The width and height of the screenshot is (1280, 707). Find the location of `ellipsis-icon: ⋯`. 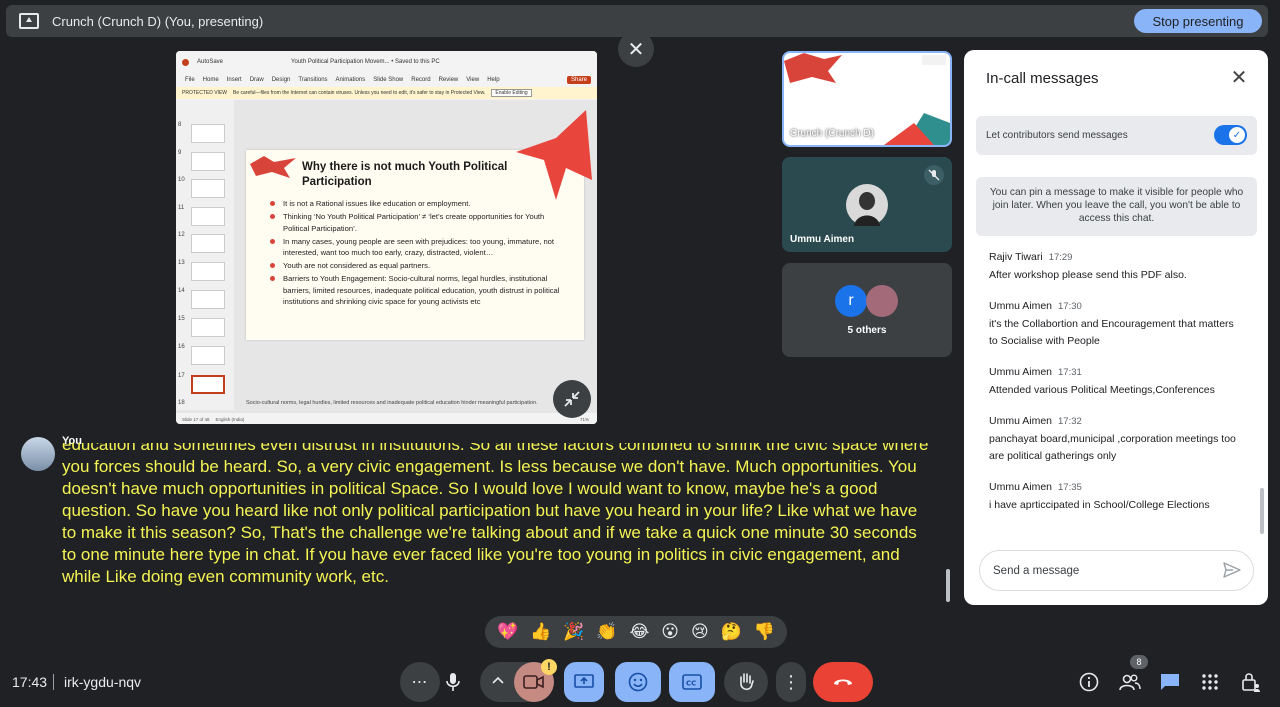

ellipsis-icon: ⋯ is located at coordinates (420, 682).